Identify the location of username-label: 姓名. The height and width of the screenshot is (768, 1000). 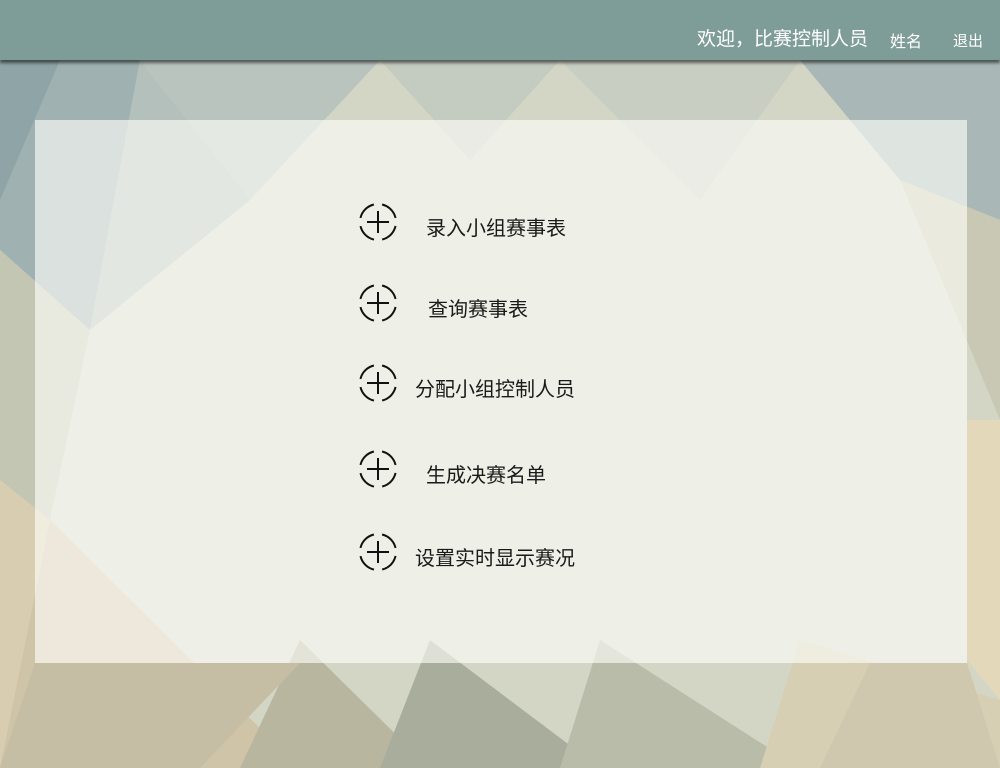
(906, 41).